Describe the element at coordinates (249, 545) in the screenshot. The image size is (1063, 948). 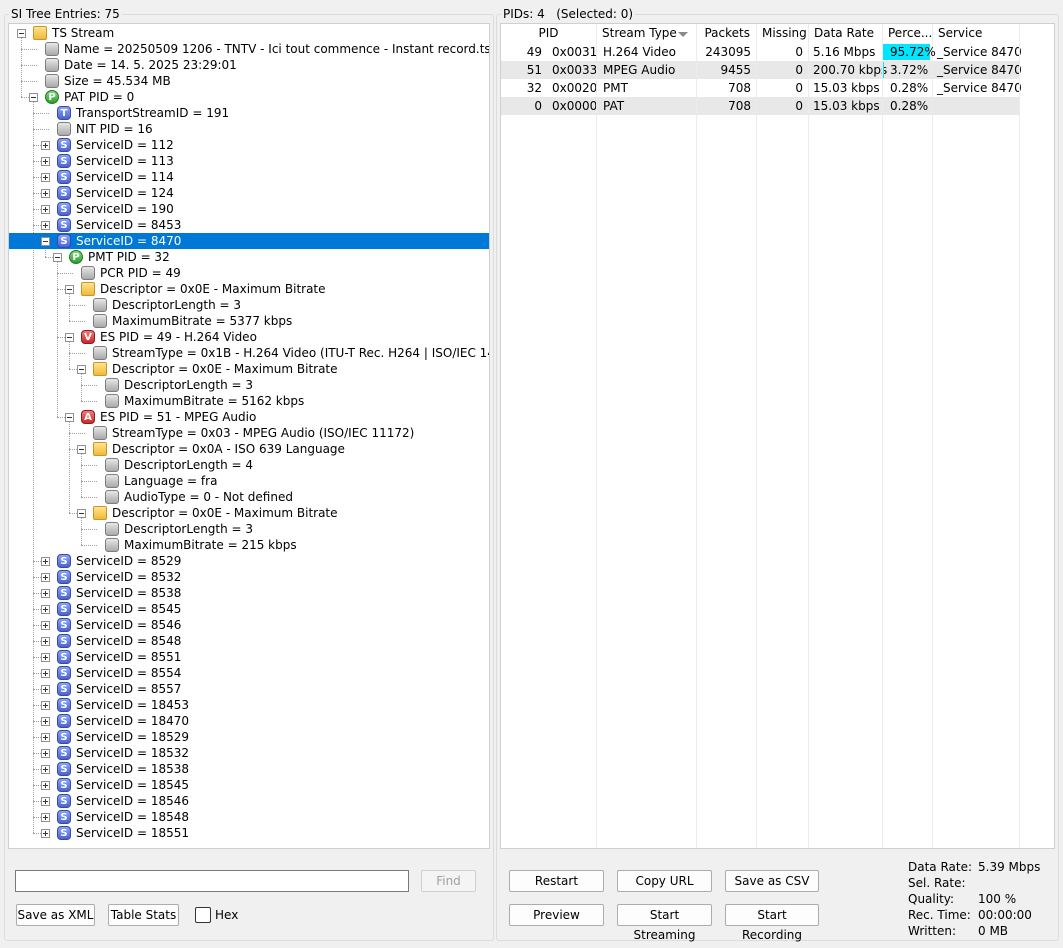
I see `tree-item: MaximumBitrate = 215 kbps` at that location.